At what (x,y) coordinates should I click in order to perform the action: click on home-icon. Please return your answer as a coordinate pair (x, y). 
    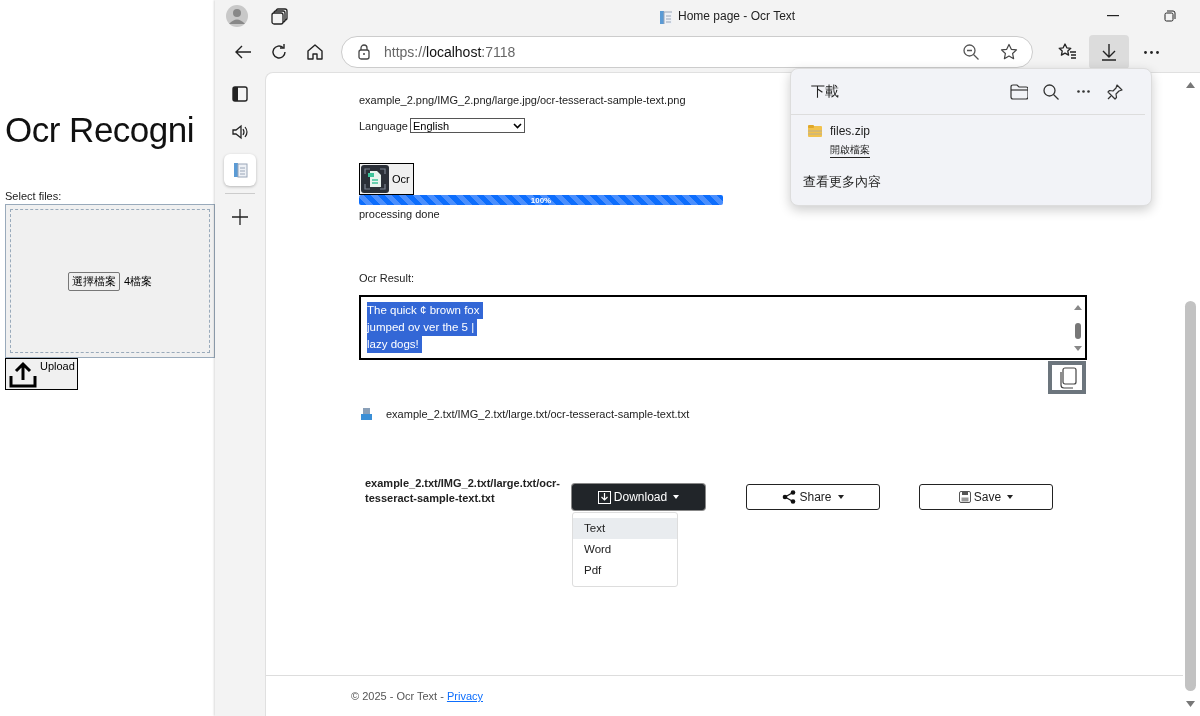
    Looking at the image, I should click on (315, 52).